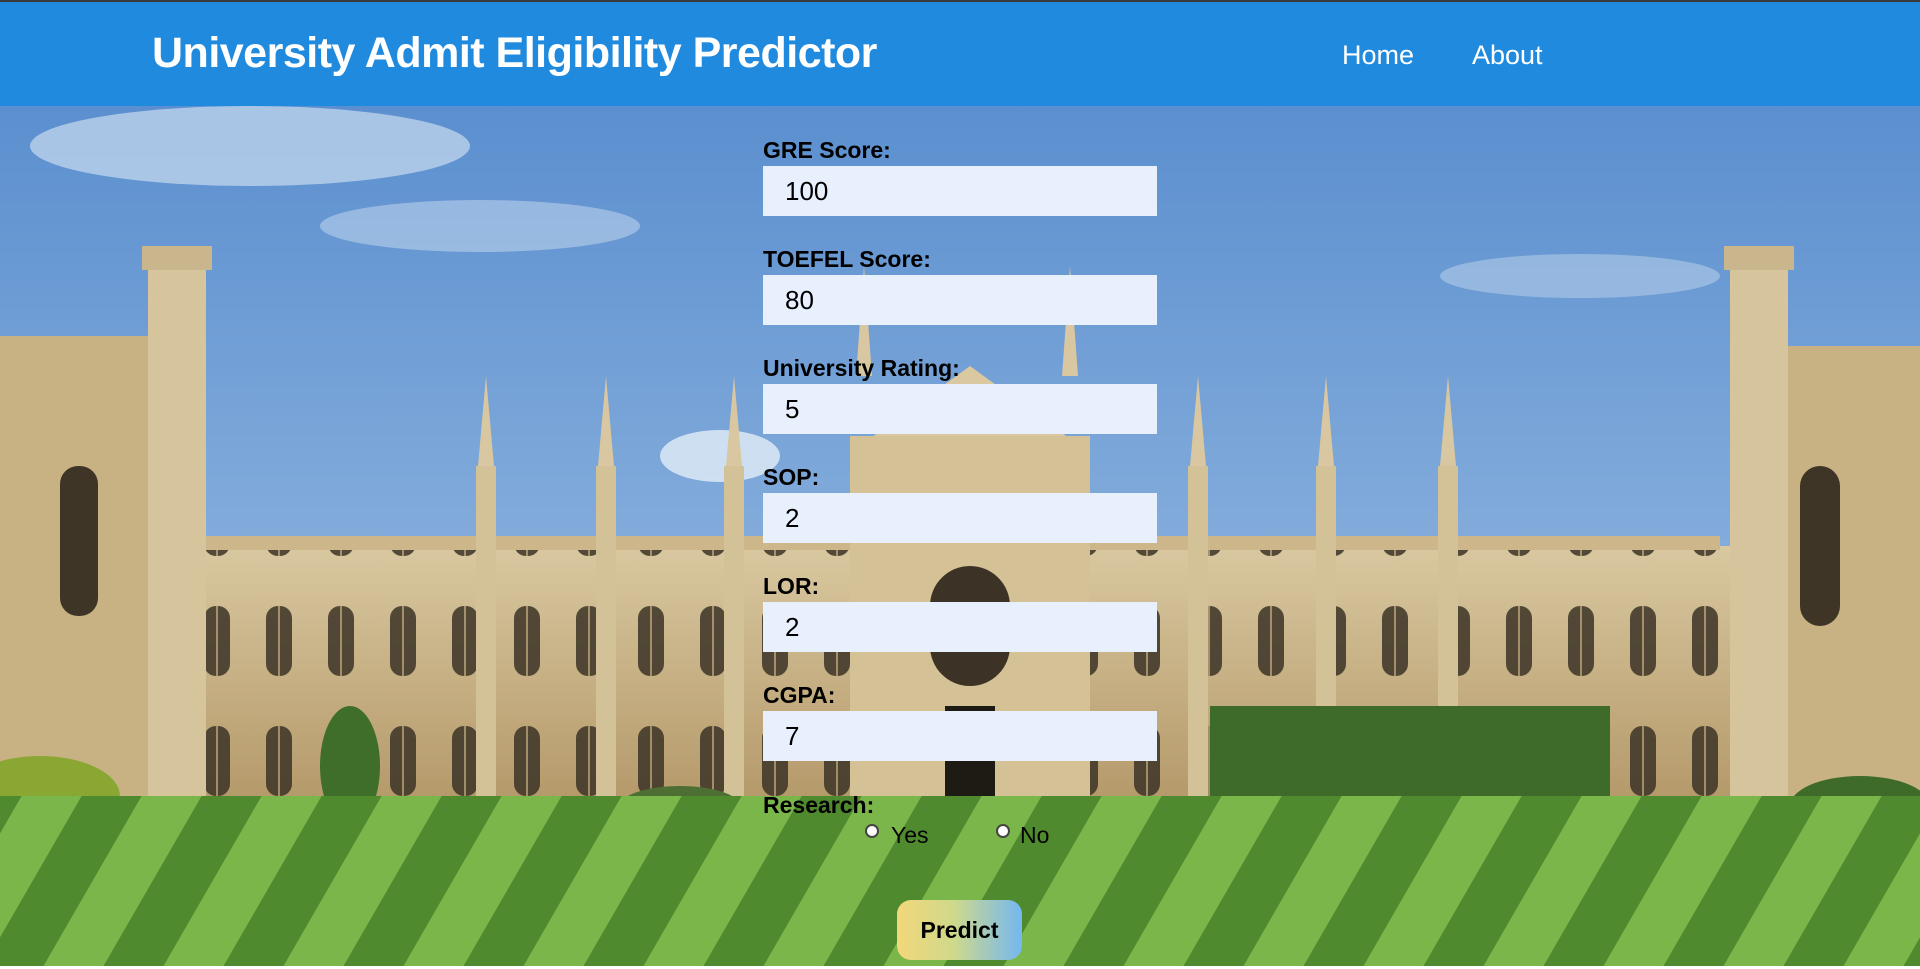  Describe the element at coordinates (960, 300) in the screenshot. I see `toefl-input` at that location.